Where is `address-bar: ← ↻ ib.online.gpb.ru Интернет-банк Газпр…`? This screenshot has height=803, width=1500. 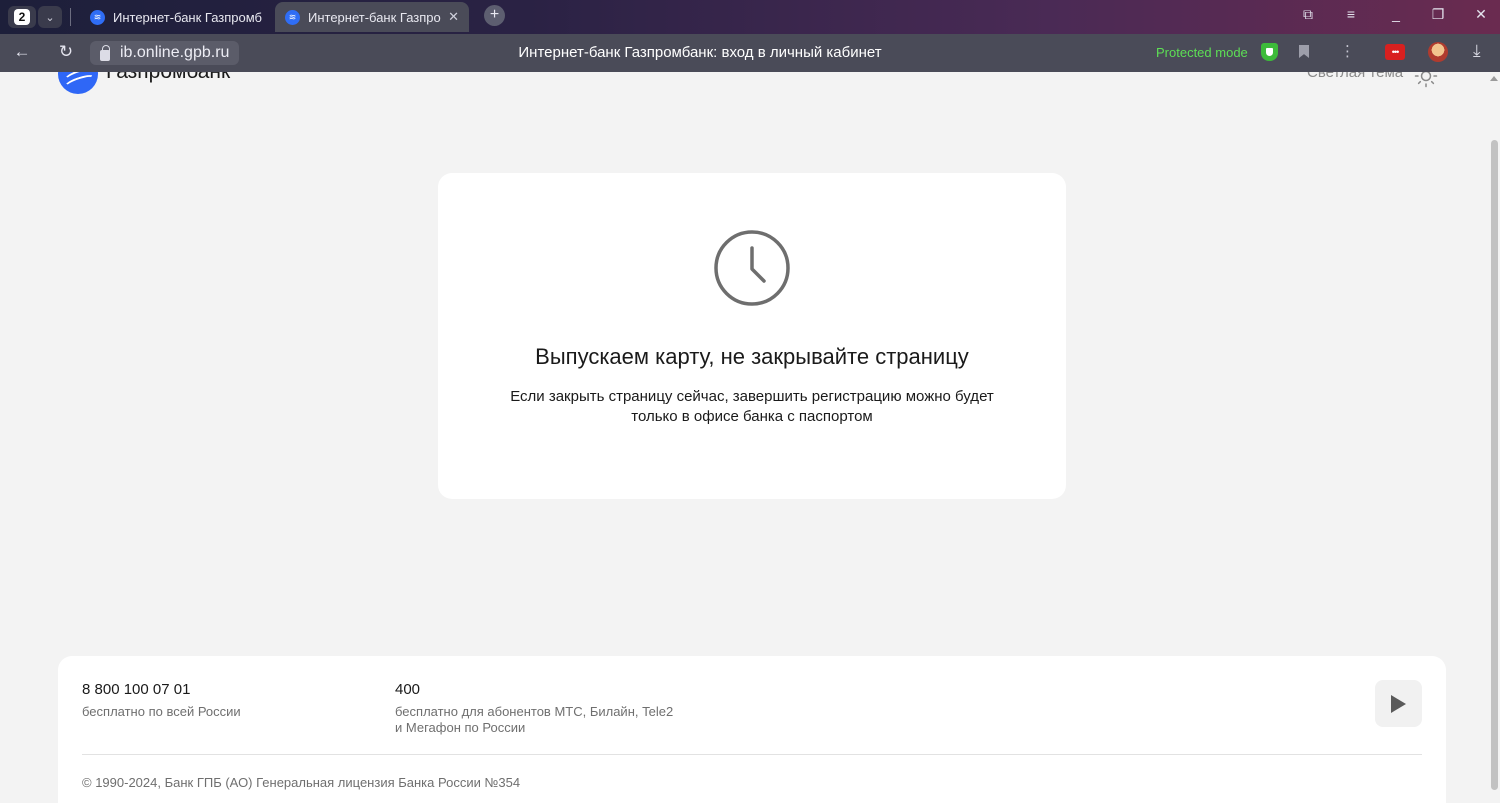
address-bar: ← ↻ ib.online.gpb.ru Интернет-банк Газпр… is located at coordinates (750, 53).